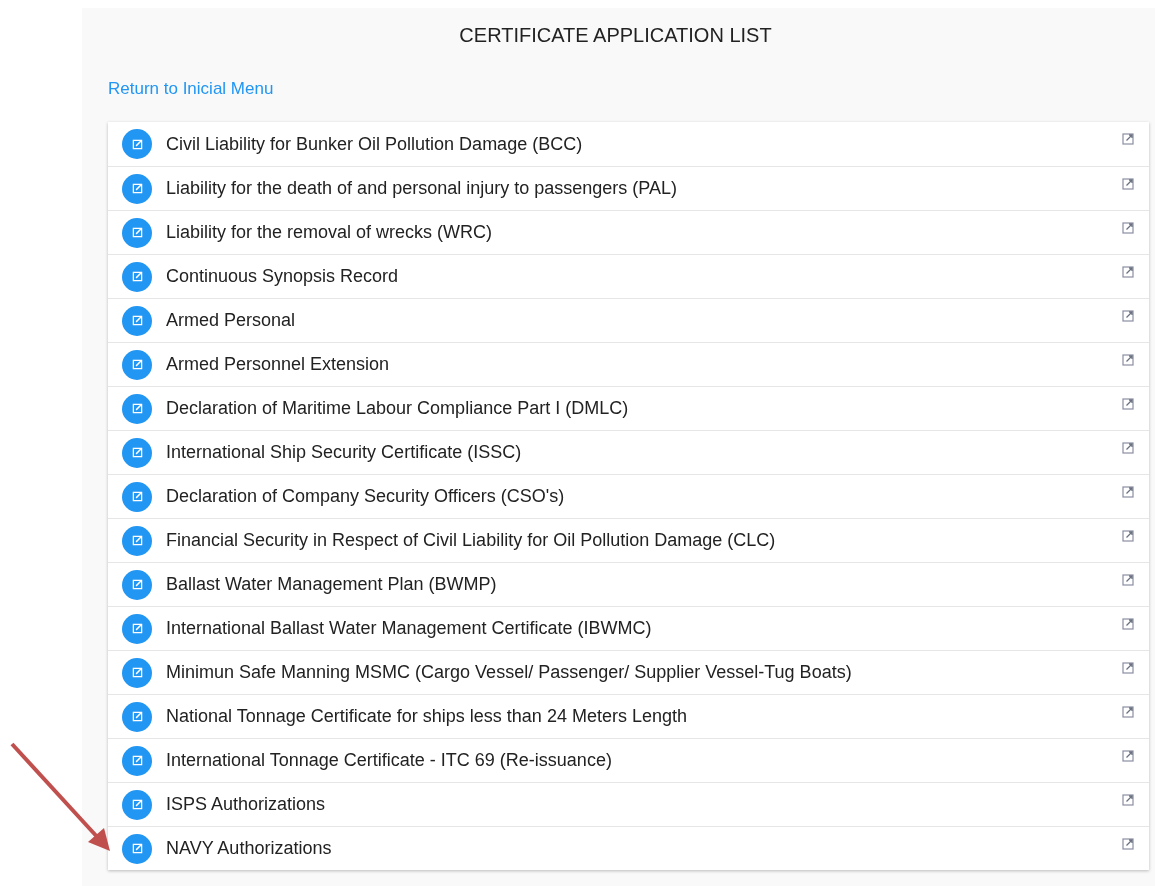 The image size is (1155, 886). Describe the element at coordinates (628, 672) in the screenshot. I see `certificate-row: Minimun Safe Manning MSMC (Cargo Vessel/ Passenger/ Supplier Vessel-Tug Boats)` at that location.